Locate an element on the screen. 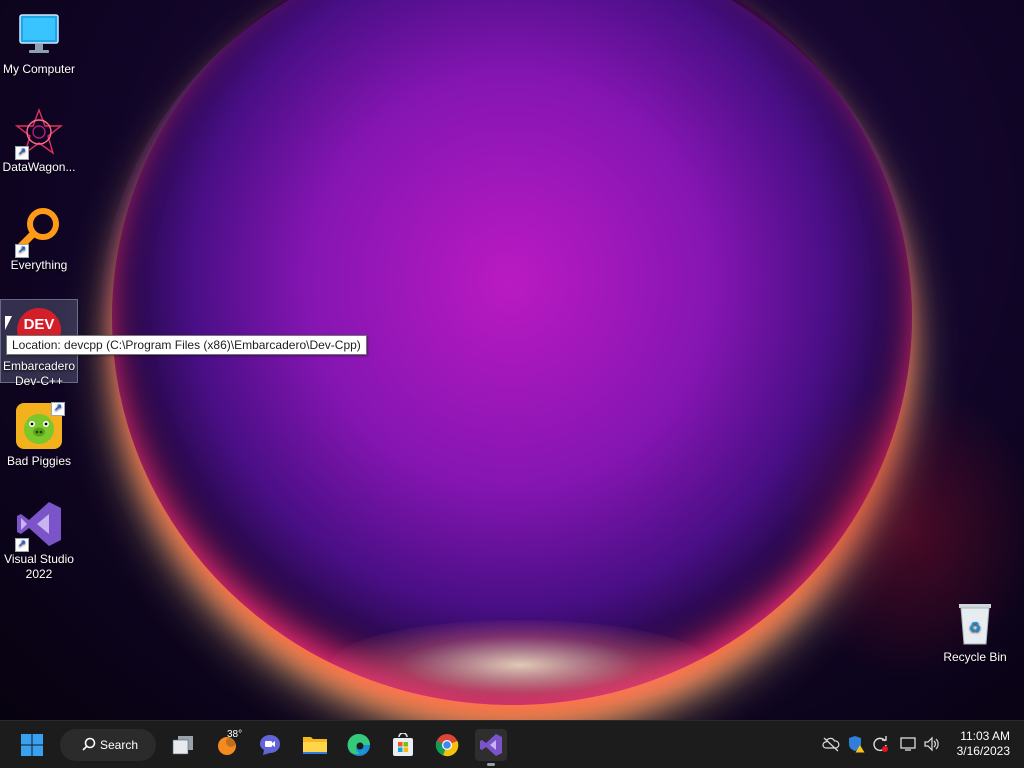  visual-studio-icon is located at coordinates (491, 745).